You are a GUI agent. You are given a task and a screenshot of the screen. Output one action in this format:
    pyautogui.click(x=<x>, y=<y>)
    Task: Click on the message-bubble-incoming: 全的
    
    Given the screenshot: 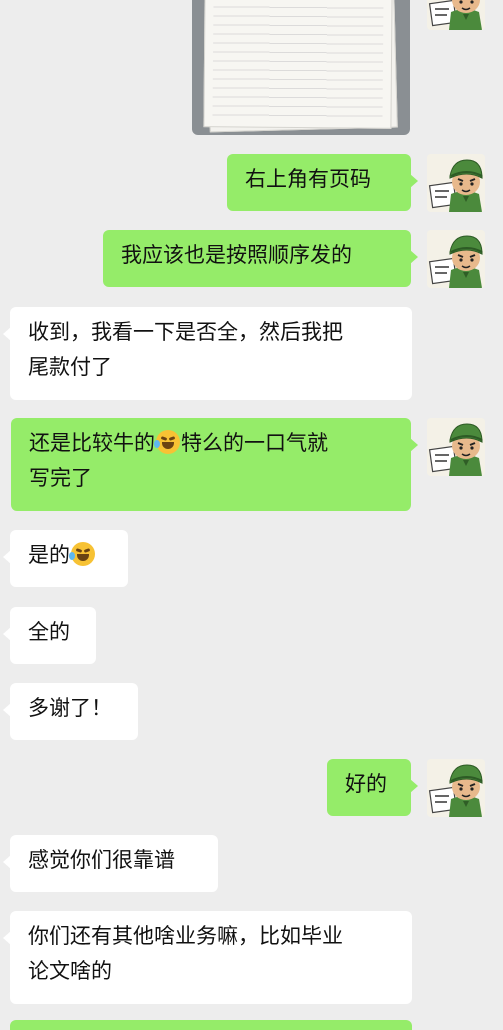 What is the action you would take?
    pyautogui.click(x=49, y=635)
    